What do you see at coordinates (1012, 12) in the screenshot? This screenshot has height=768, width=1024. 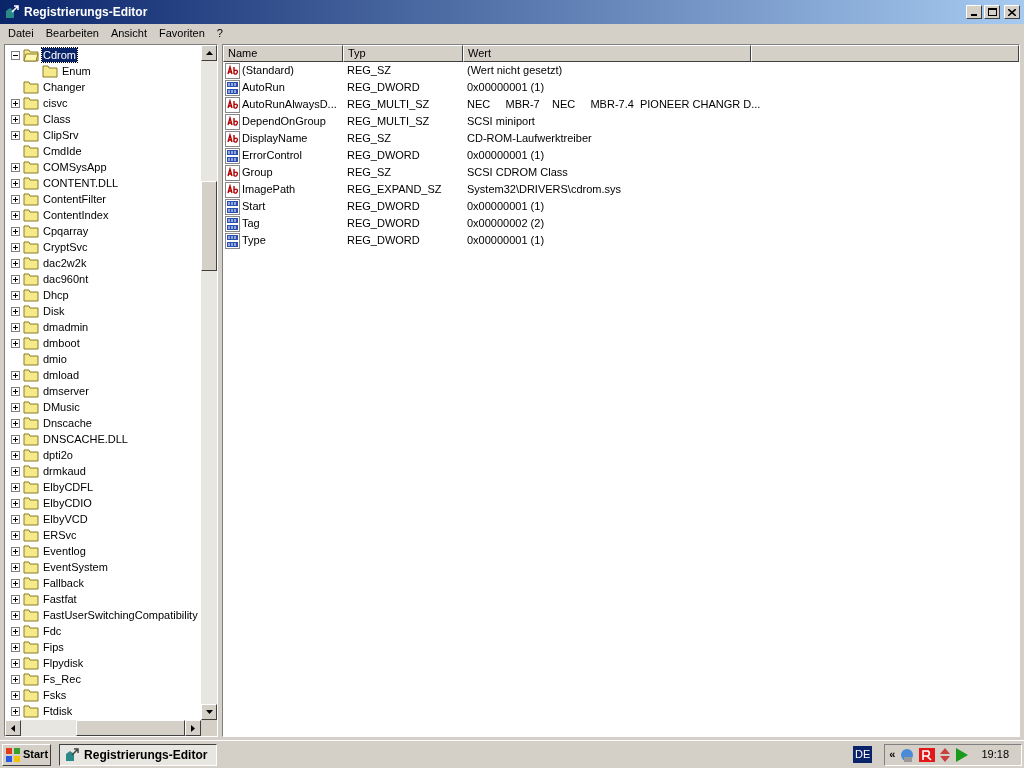 I see `close-button` at bounding box center [1012, 12].